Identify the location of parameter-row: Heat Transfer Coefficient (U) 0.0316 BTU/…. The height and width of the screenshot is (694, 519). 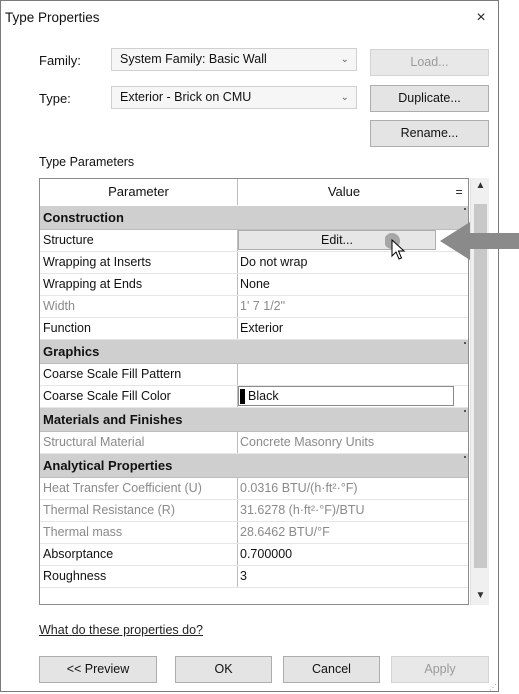
(254, 489).